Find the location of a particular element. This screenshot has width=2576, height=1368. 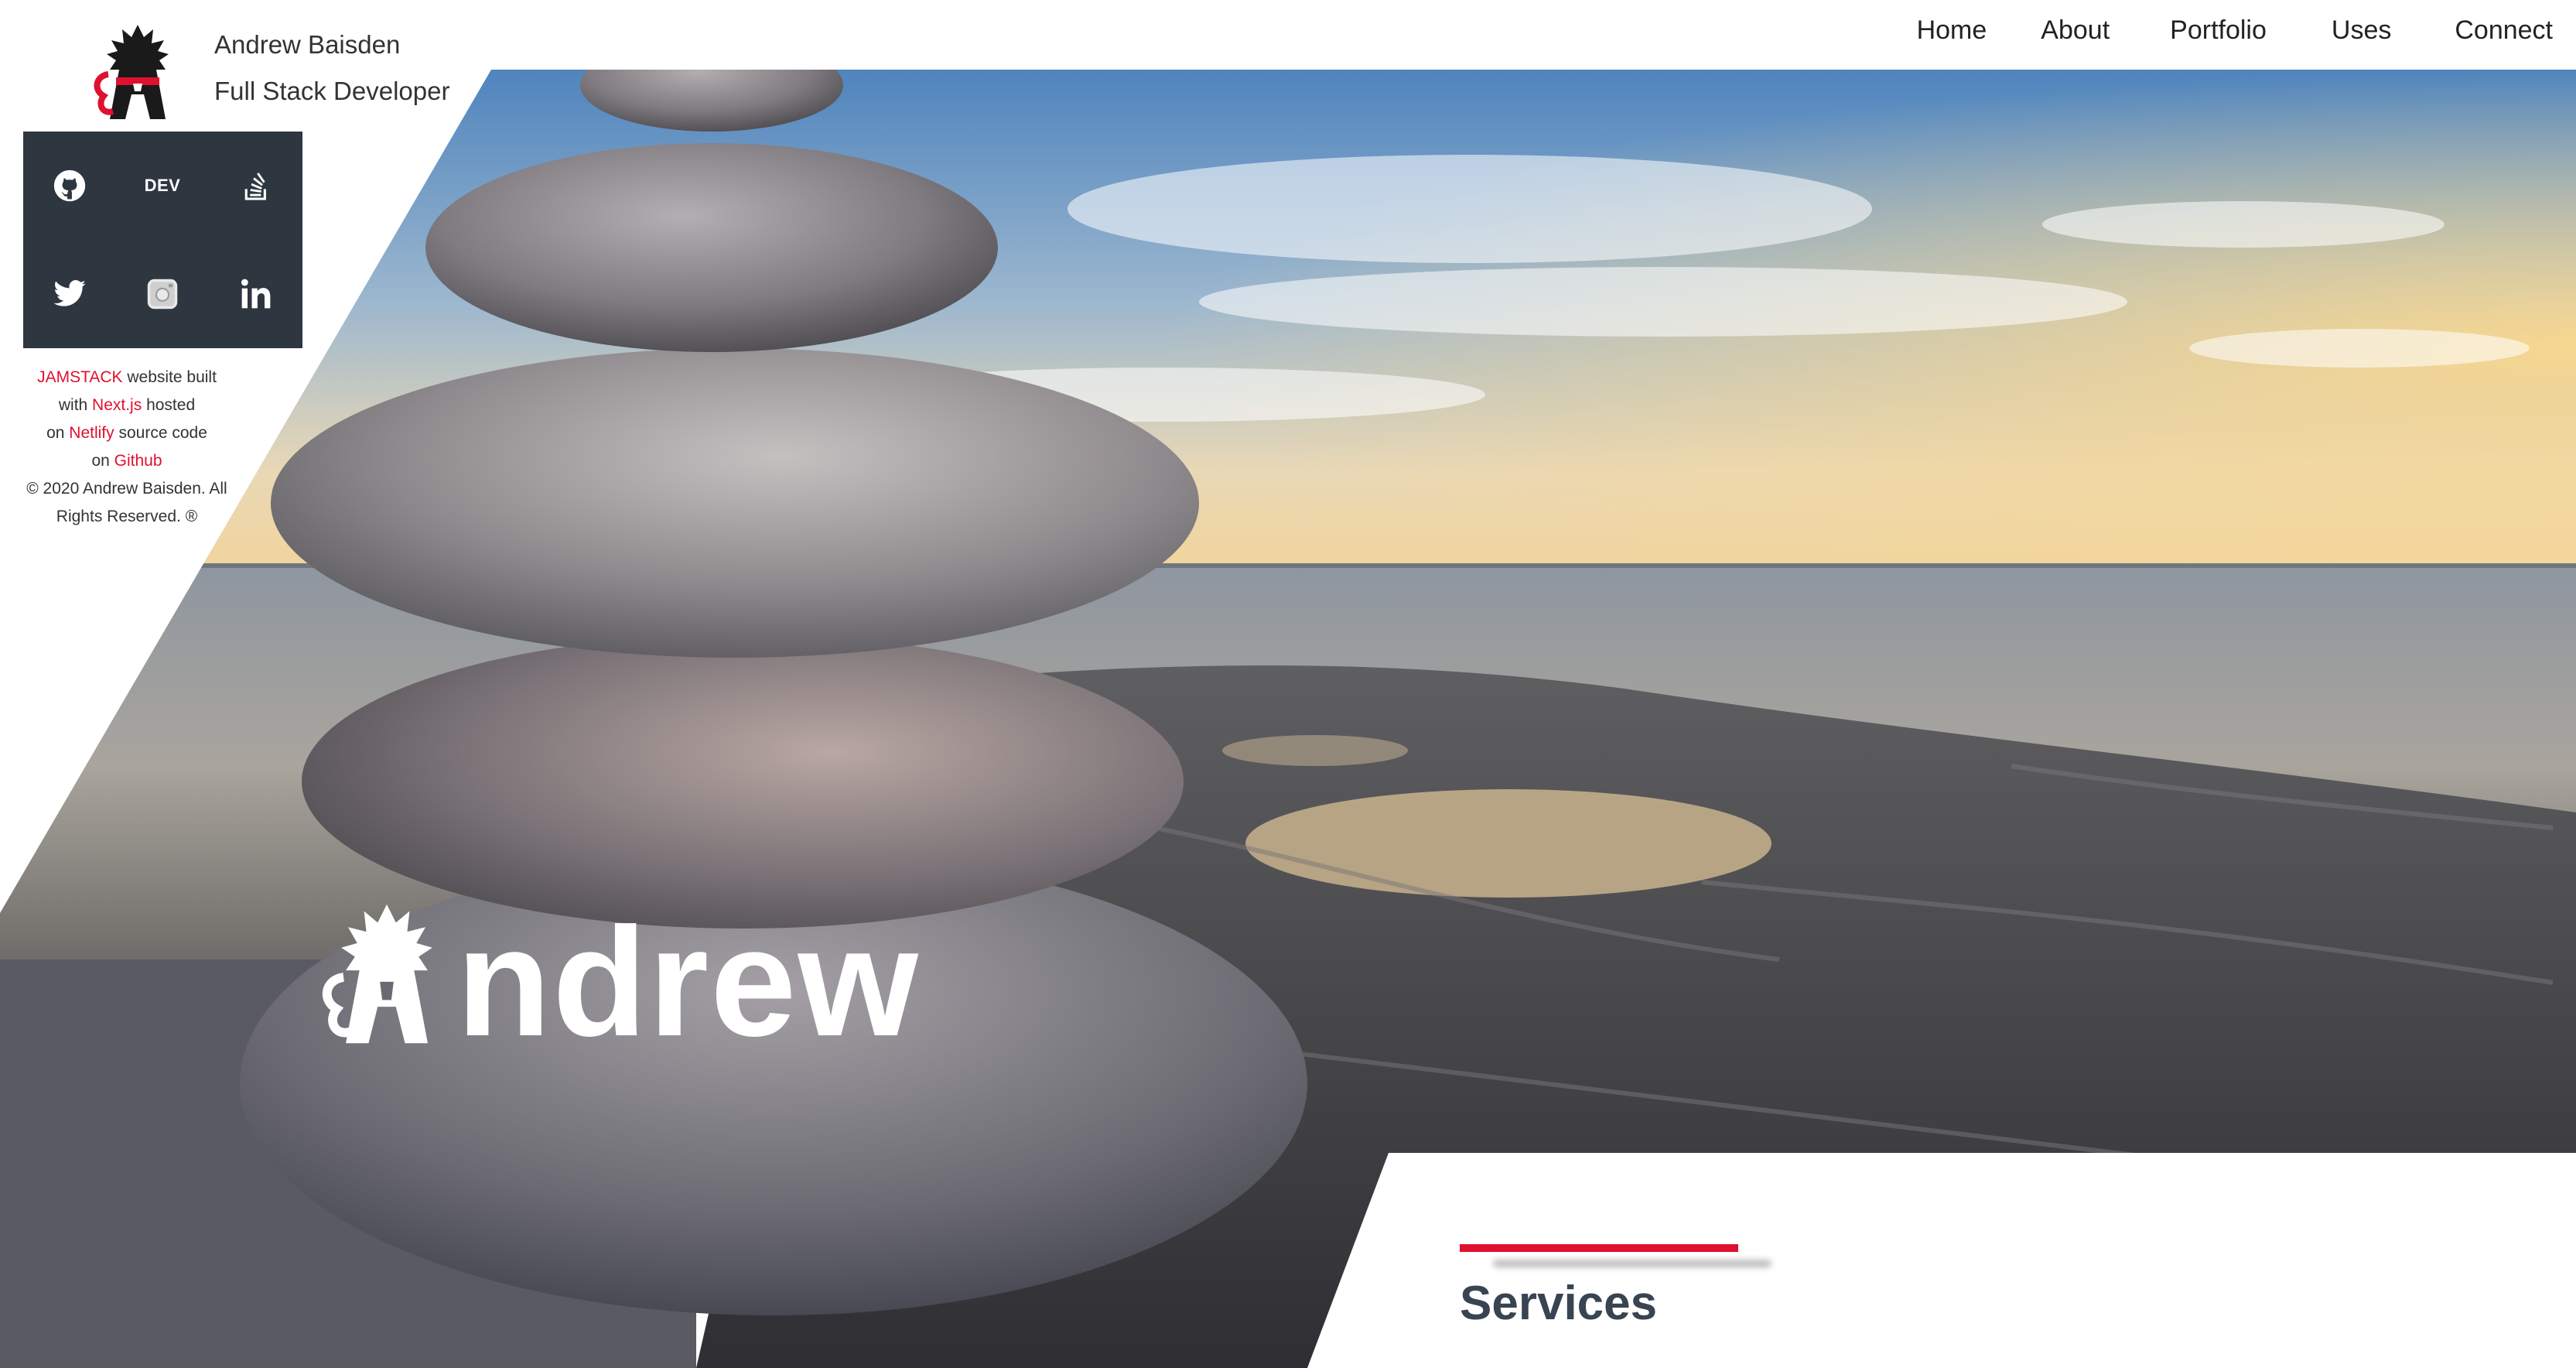

dev-icon: DEV is located at coordinates (162, 185).